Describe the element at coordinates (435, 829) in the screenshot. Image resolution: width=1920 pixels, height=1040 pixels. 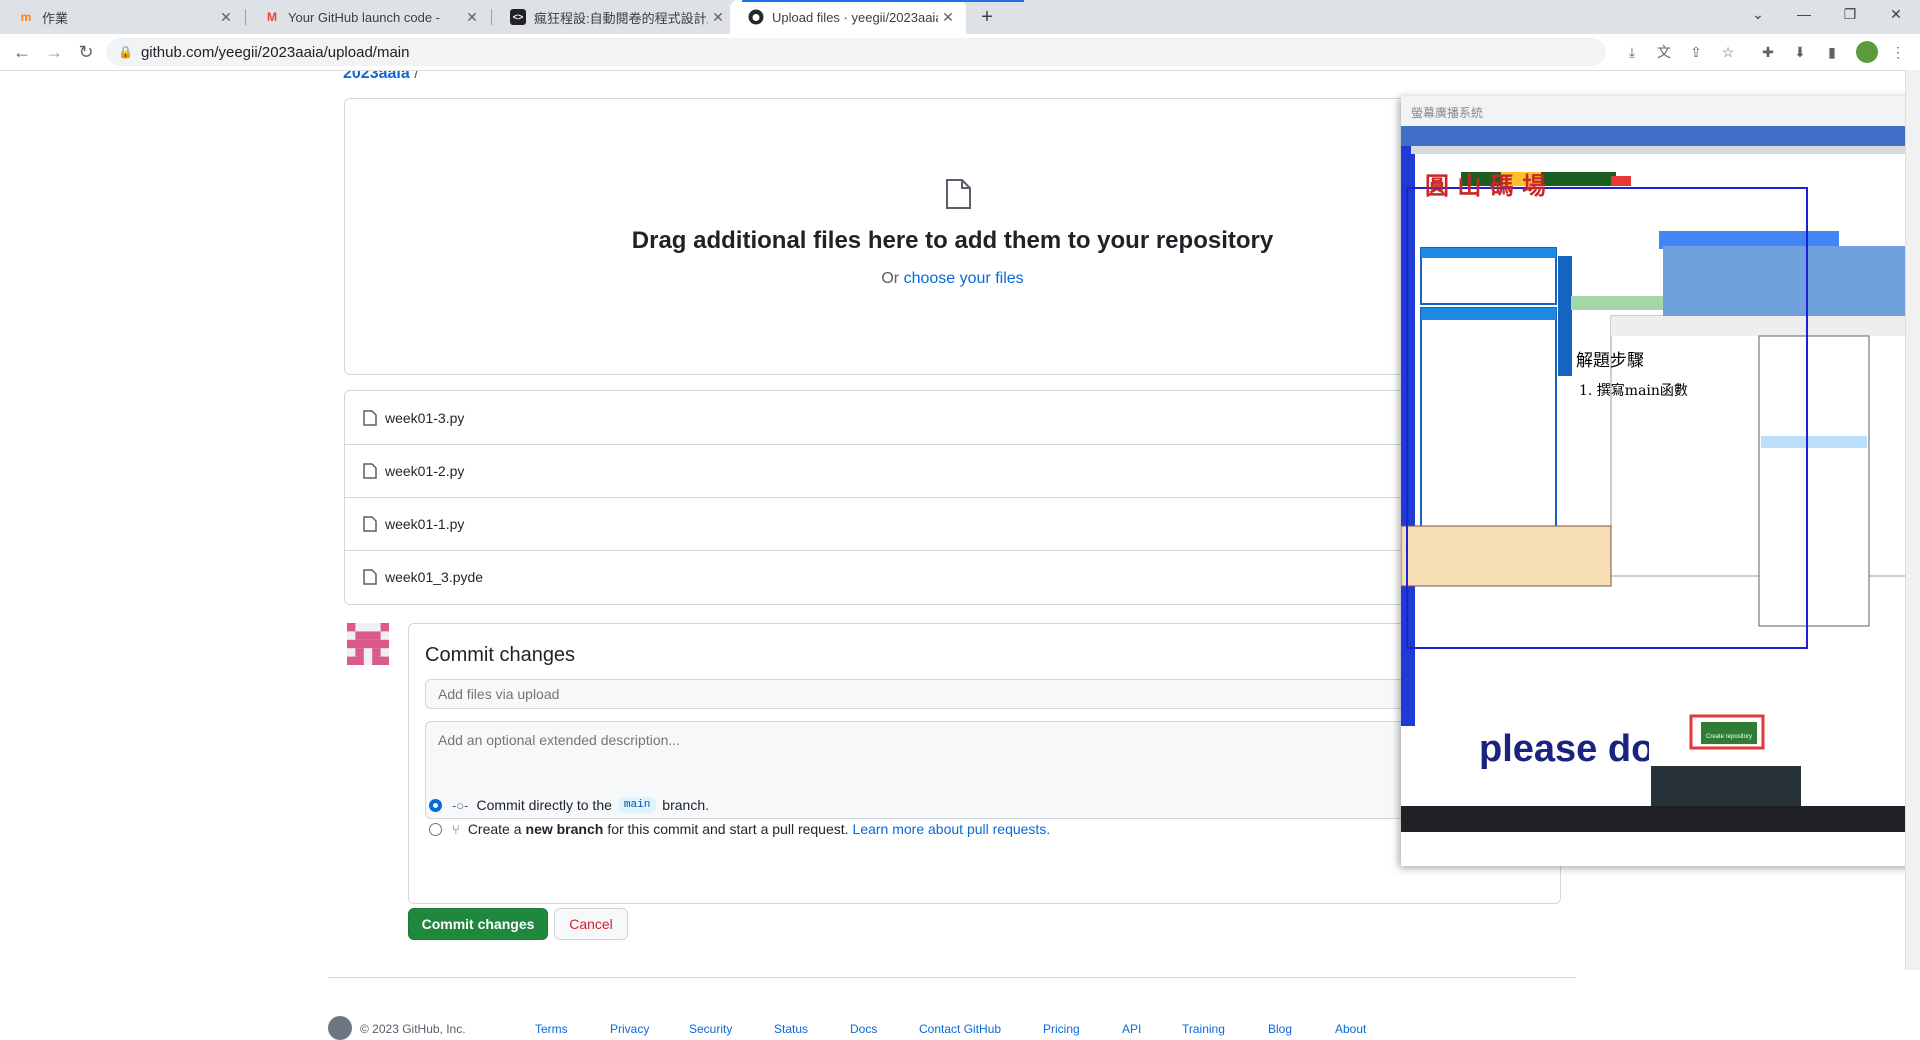
I see `radio-new-branch` at that location.